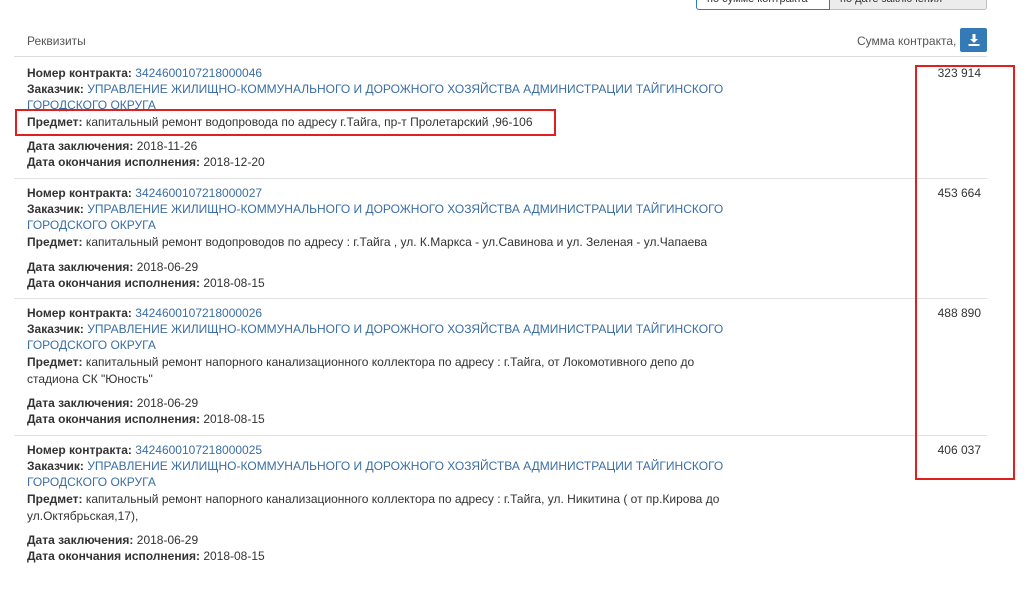 The height and width of the screenshot is (594, 1024). What do you see at coordinates (500, 56) in the screenshot?
I see `header-divider` at bounding box center [500, 56].